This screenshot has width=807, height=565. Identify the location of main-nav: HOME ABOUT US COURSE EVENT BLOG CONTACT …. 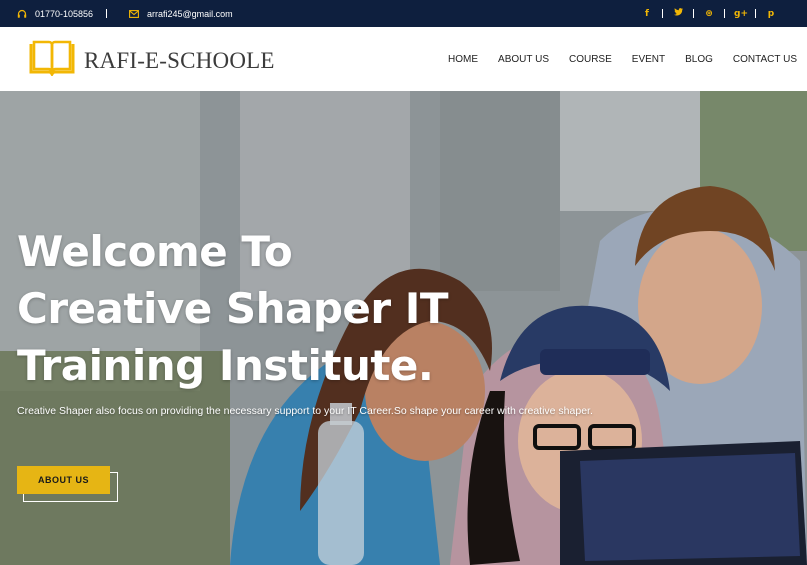
(612, 59).